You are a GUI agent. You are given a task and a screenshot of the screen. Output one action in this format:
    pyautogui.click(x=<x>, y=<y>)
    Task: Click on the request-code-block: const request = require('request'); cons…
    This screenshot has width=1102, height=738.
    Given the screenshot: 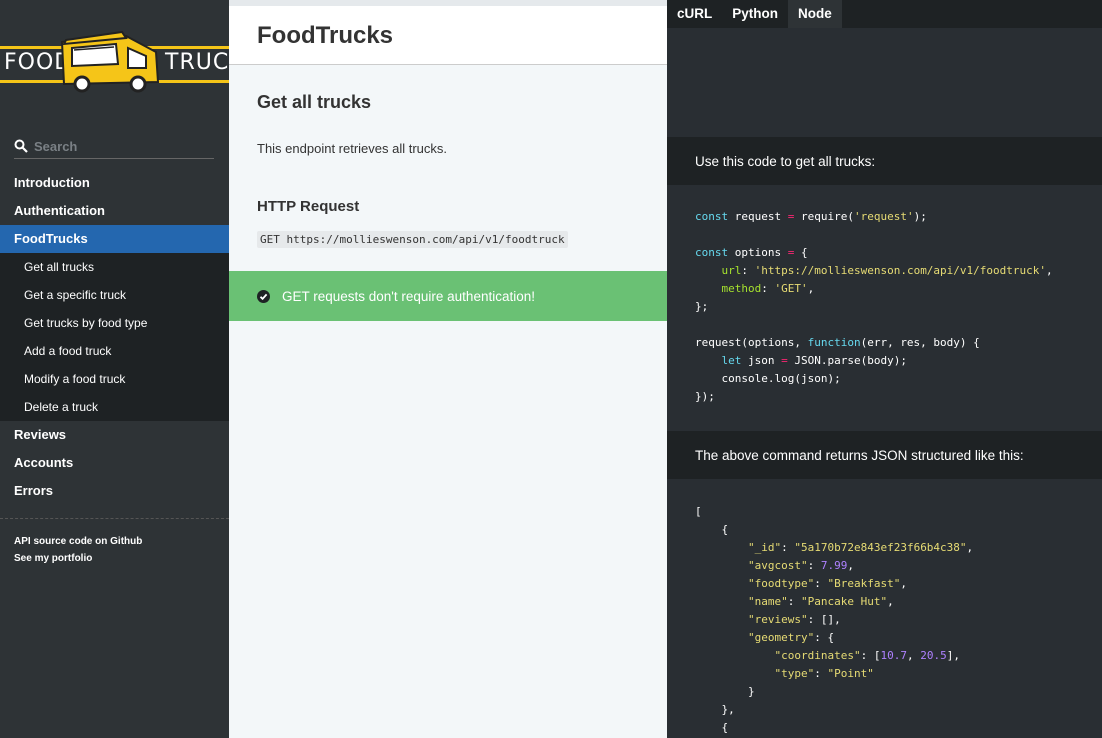 What is the action you would take?
    pyautogui.click(x=874, y=306)
    